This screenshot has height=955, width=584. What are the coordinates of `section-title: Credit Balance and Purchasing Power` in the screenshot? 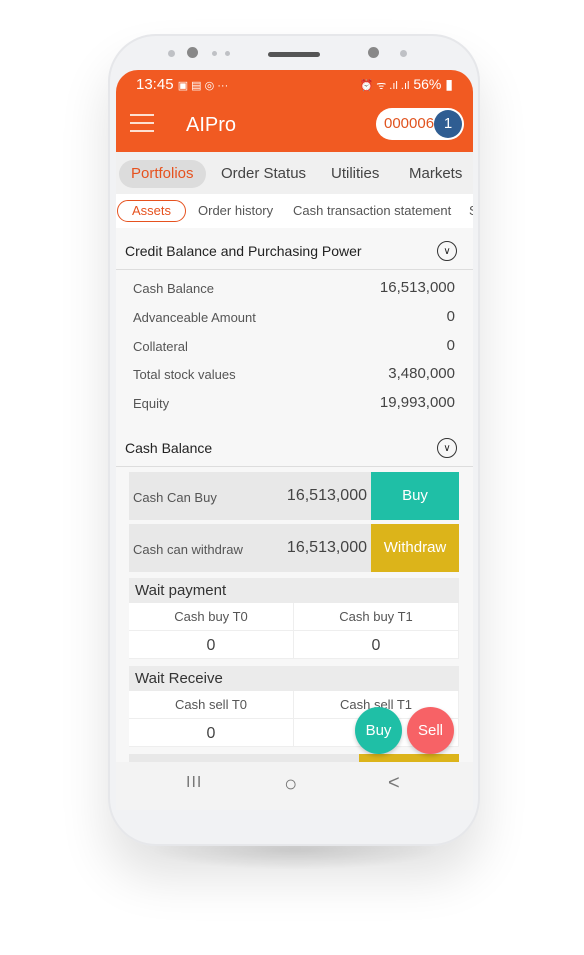 It's located at (243, 251).